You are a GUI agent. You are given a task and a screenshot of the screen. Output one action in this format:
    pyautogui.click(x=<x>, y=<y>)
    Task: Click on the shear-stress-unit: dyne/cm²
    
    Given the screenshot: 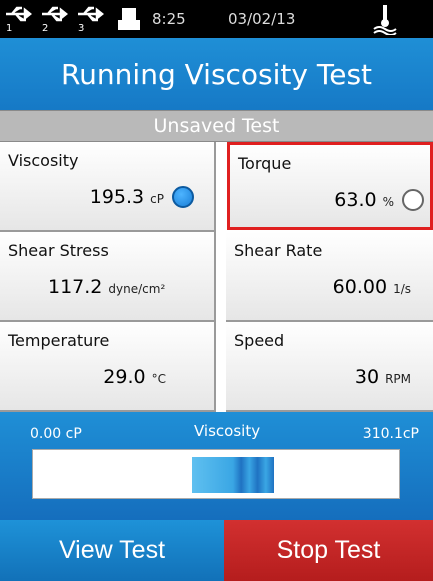 What is the action you would take?
    pyautogui.click(x=137, y=289)
    